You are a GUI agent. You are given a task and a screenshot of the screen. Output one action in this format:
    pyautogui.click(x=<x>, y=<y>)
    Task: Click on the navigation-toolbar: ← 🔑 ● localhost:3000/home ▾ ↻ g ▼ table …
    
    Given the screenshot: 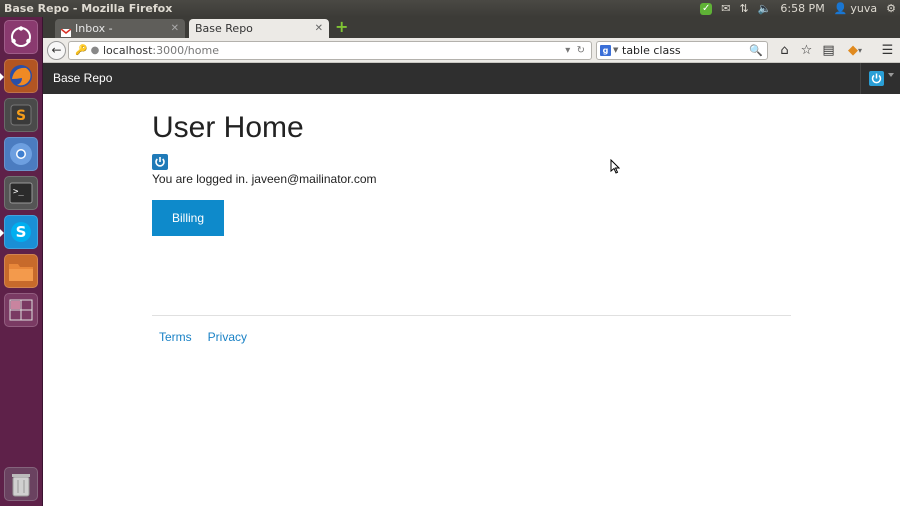 What is the action you would take?
    pyautogui.click(x=471, y=50)
    